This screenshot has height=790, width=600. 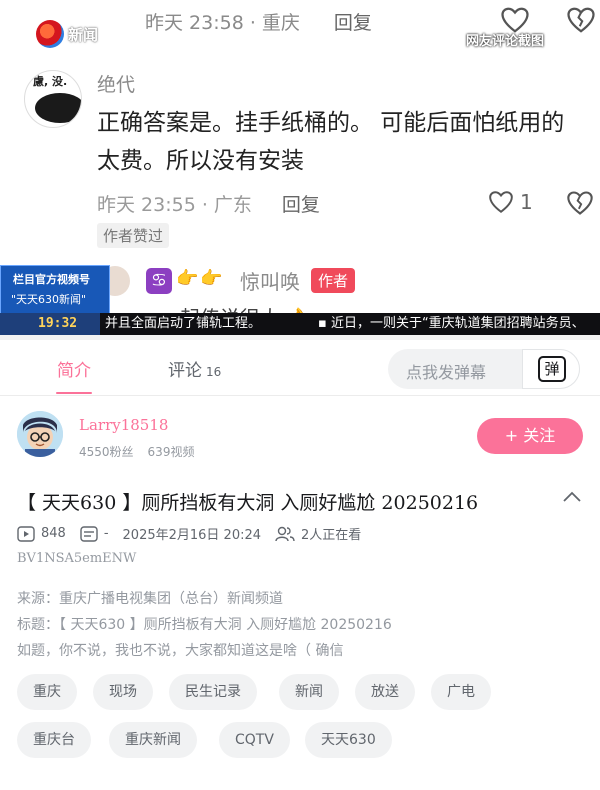 What do you see at coordinates (214, 372) in the screenshot?
I see `comments-count: 16` at bounding box center [214, 372].